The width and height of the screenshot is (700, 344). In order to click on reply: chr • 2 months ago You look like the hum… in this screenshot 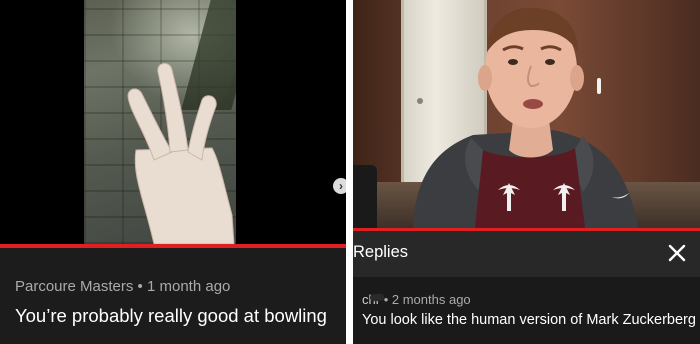, I will do `click(526, 310)`.